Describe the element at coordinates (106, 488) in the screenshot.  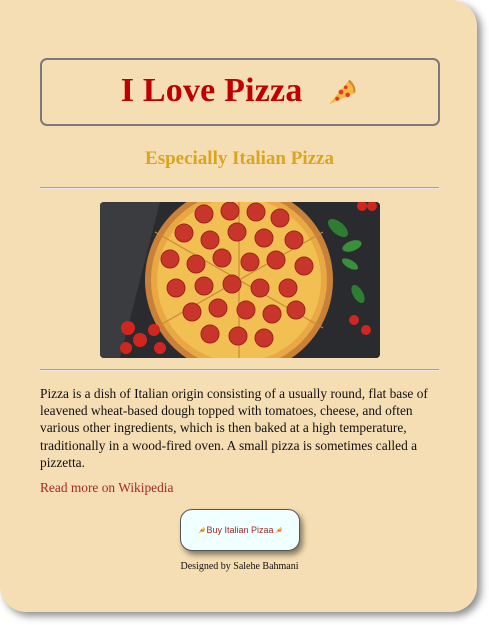
I see `wikipedia-link: Read more on Wikipedia` at that location.